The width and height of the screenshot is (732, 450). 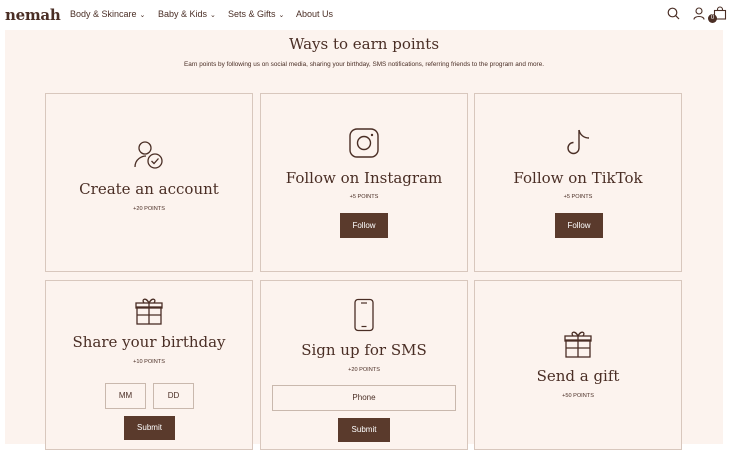 I want to click on card-send-gift: Send a gift +50 POINTS, so click(x=578, y=365).